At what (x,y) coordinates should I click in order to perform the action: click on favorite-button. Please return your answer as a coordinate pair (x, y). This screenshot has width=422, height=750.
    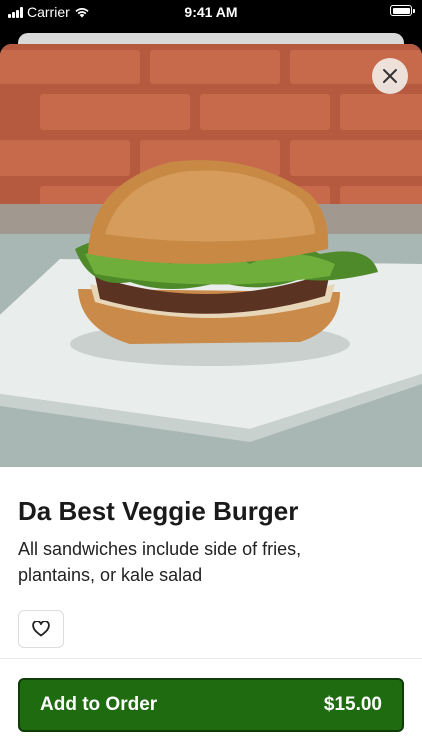
    Looking at the image, I should click on (41, 629).